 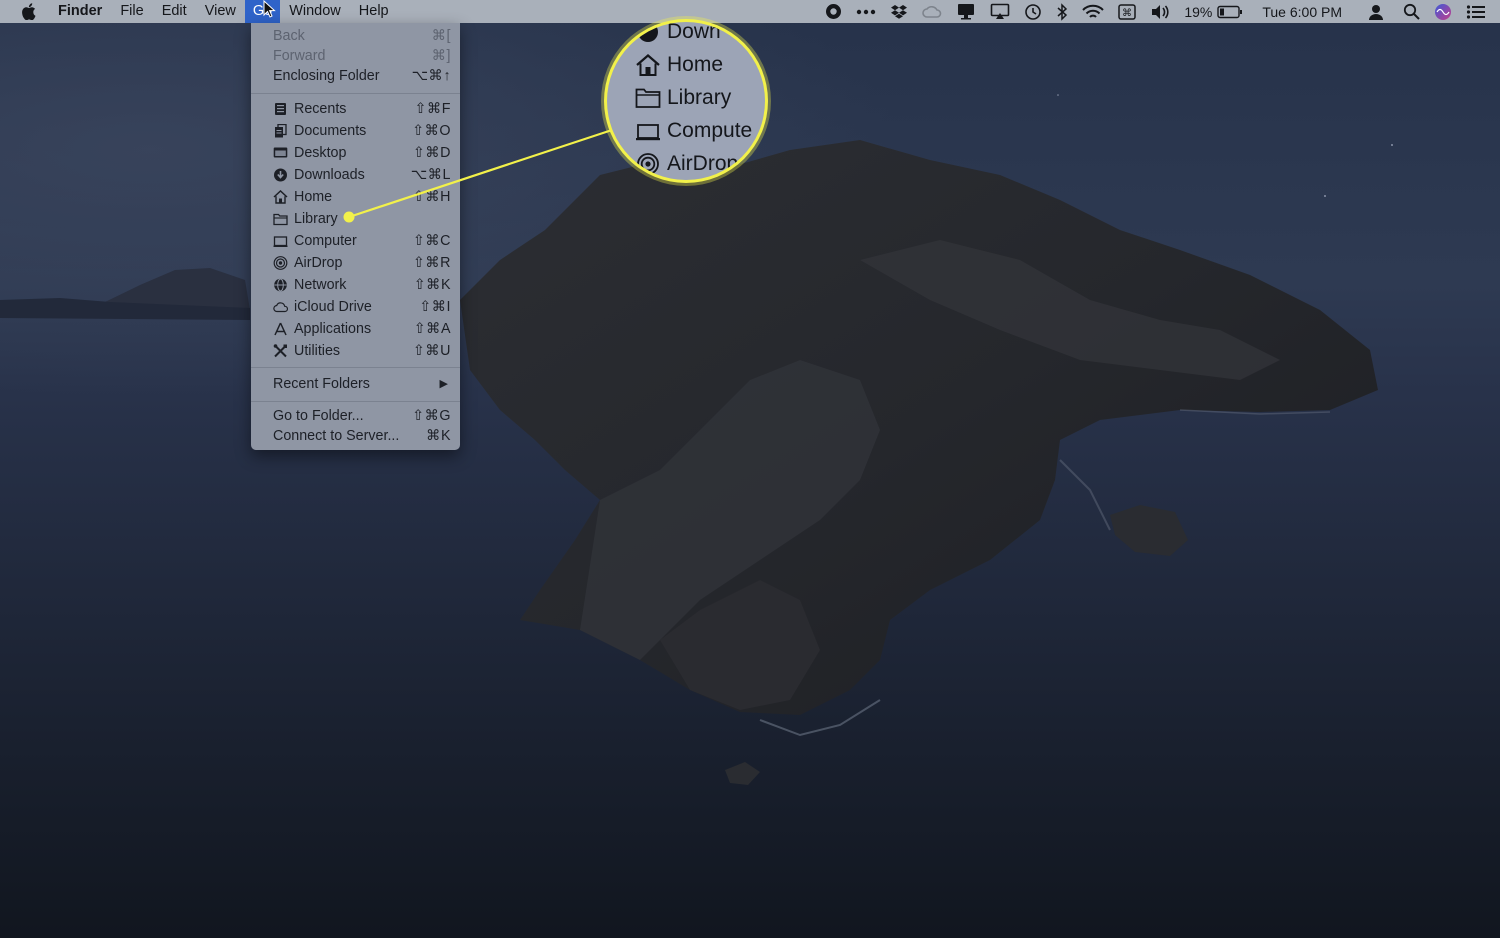 I want to click on menu-item-shortcut: ⇧⌘H, so click(x=431, y=197).